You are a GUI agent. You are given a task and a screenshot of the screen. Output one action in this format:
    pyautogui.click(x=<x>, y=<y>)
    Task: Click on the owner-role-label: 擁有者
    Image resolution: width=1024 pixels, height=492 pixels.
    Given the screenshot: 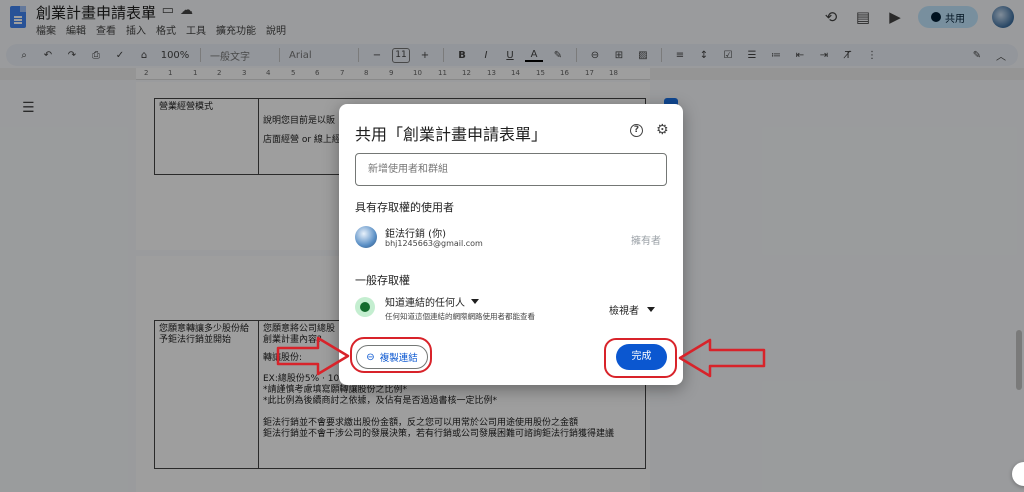 What is the action you would take?
    pyautogui.click(x=646, y=241)
    